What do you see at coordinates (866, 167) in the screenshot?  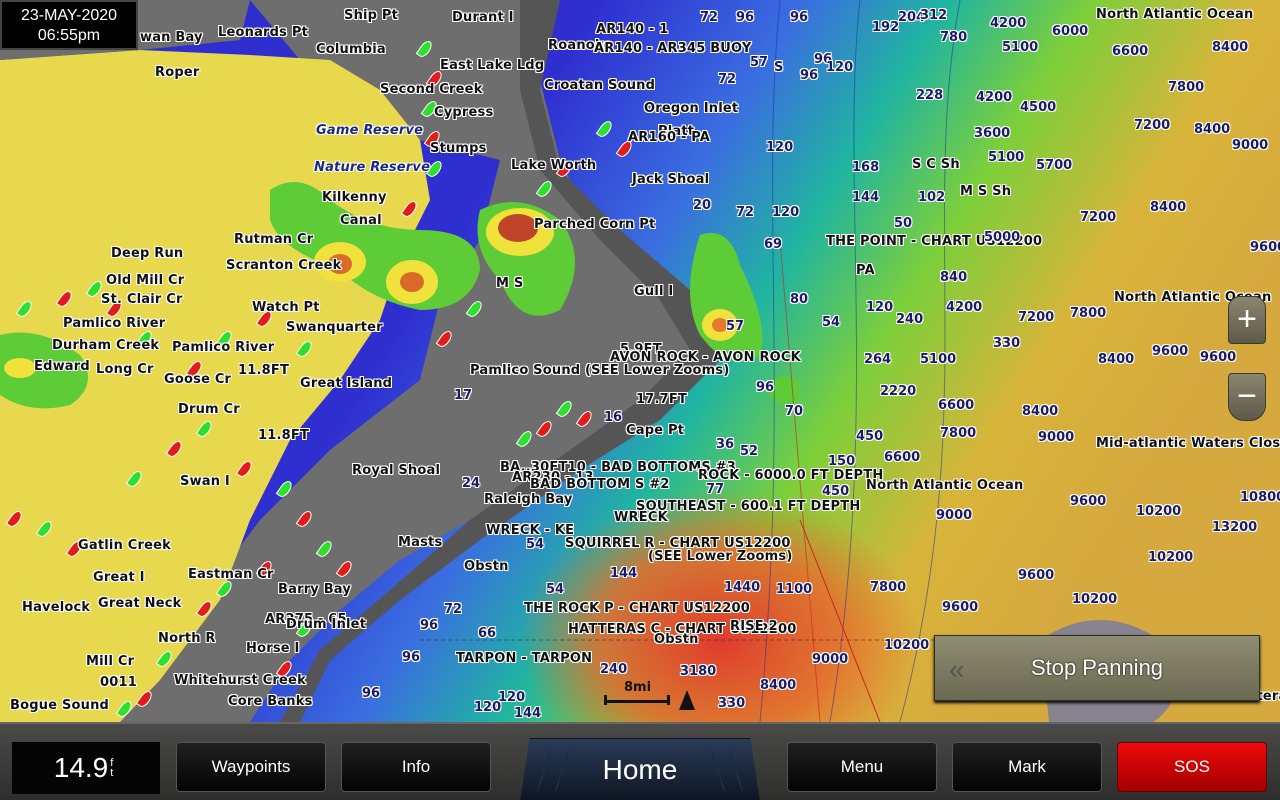 I see `depth-sounding: 168` at bounding box center [866, 167].